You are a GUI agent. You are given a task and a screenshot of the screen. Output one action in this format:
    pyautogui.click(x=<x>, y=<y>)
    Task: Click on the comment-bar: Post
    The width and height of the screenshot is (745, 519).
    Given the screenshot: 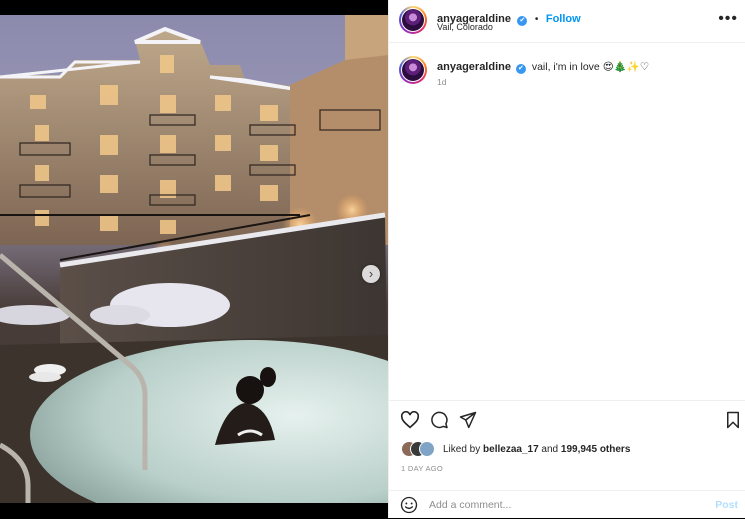 What is the action you would take?
    pyautogui.click(x=567, y=504)
    